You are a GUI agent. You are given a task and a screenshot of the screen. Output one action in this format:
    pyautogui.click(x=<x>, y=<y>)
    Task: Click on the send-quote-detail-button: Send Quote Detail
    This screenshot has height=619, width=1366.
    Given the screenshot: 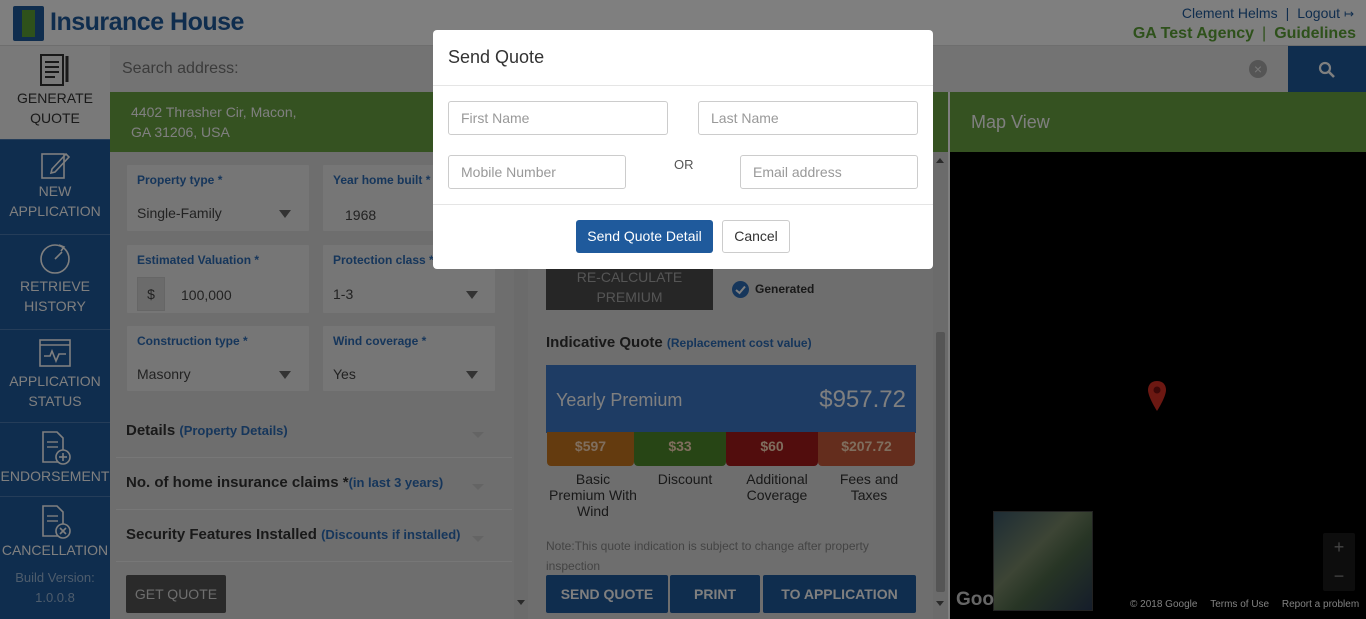 What is the action you would take?
    pyautogui.click(x=644, y=236)
    